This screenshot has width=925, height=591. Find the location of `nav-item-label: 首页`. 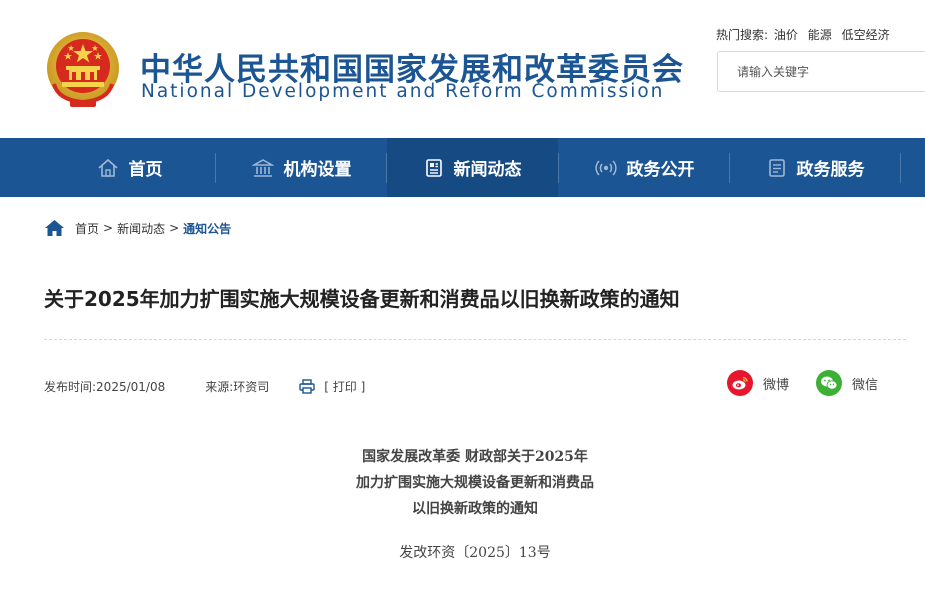

nav-item-label: 首页 is located at coordinates (145, 170).